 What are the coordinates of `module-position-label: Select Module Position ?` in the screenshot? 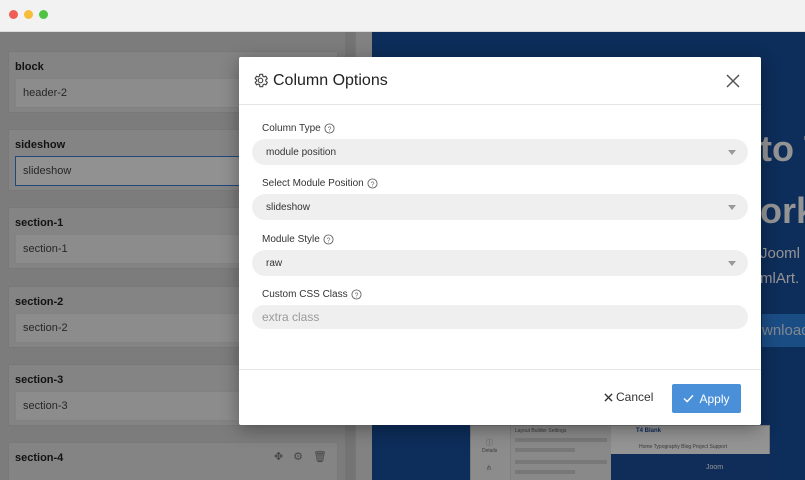 It's located at (320, 183).